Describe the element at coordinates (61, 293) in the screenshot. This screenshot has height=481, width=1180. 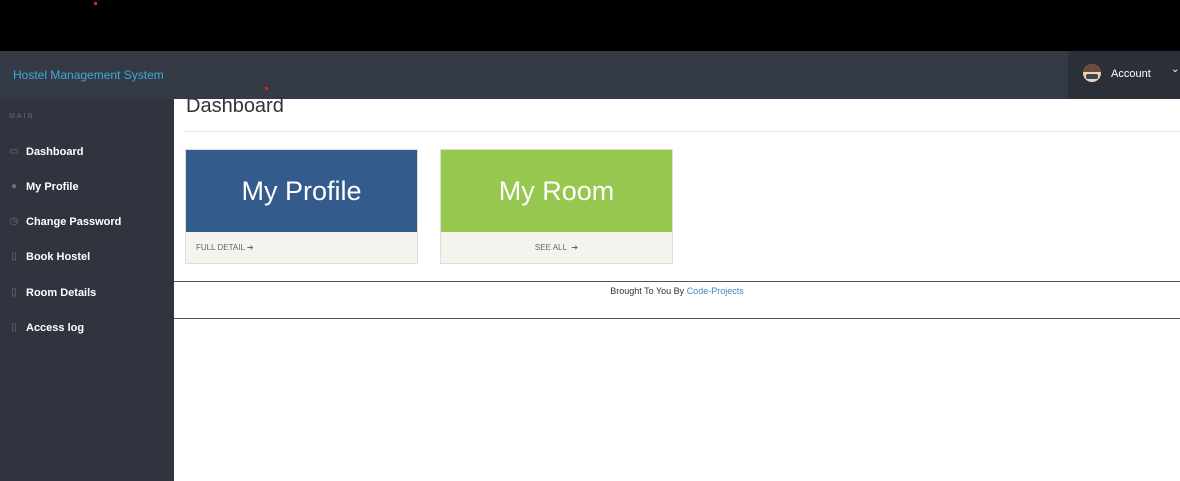
I see `sidebar-item-label: Room Details` at that location.